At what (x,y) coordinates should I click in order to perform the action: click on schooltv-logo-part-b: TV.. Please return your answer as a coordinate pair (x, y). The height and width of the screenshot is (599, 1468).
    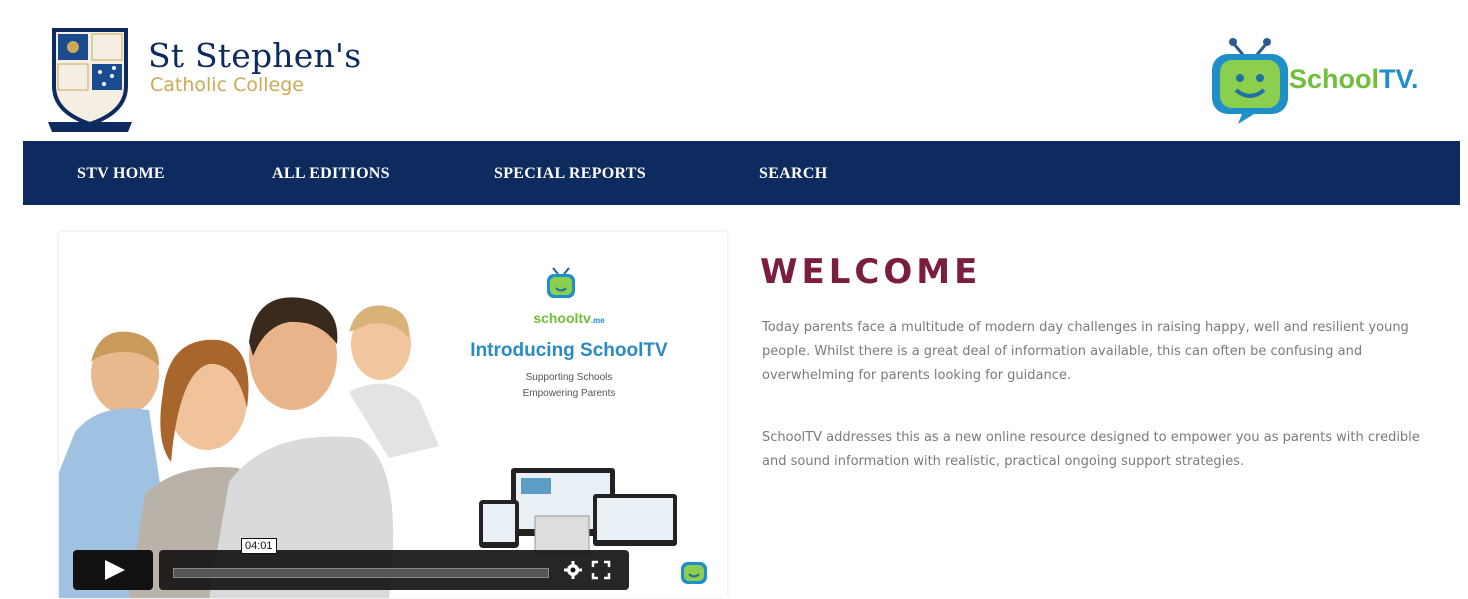
    Looking at the image, I should click on (1399, 79).